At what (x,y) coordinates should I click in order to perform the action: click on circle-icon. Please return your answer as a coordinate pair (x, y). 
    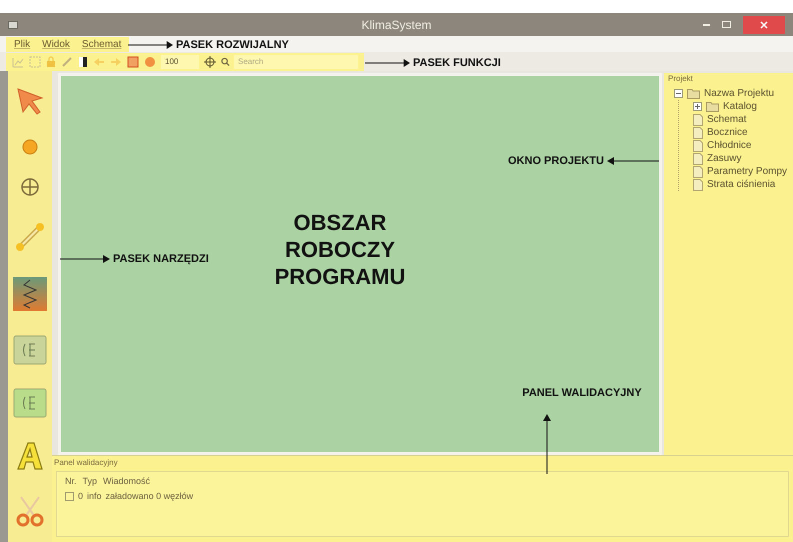
    Looking at the image, I should click on (30, 146).